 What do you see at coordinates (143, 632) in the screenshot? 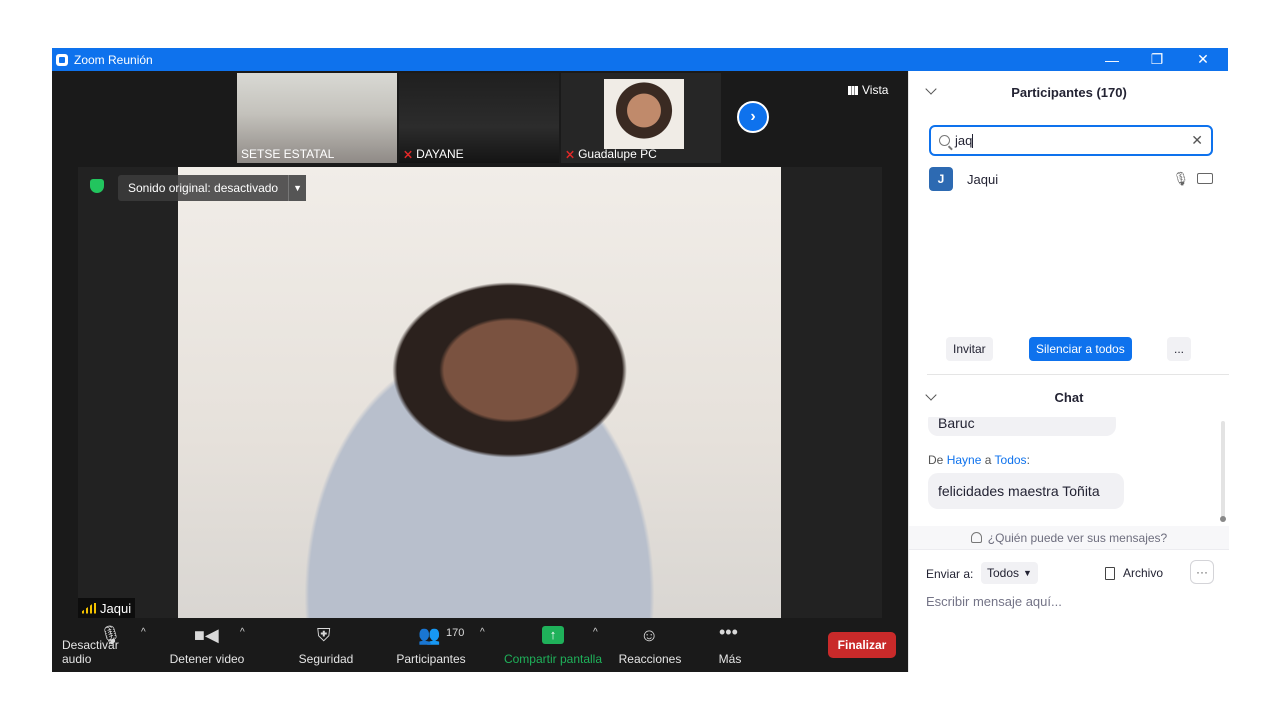
I see `audio-options-caret: ^` at bounding box center [143, 632].